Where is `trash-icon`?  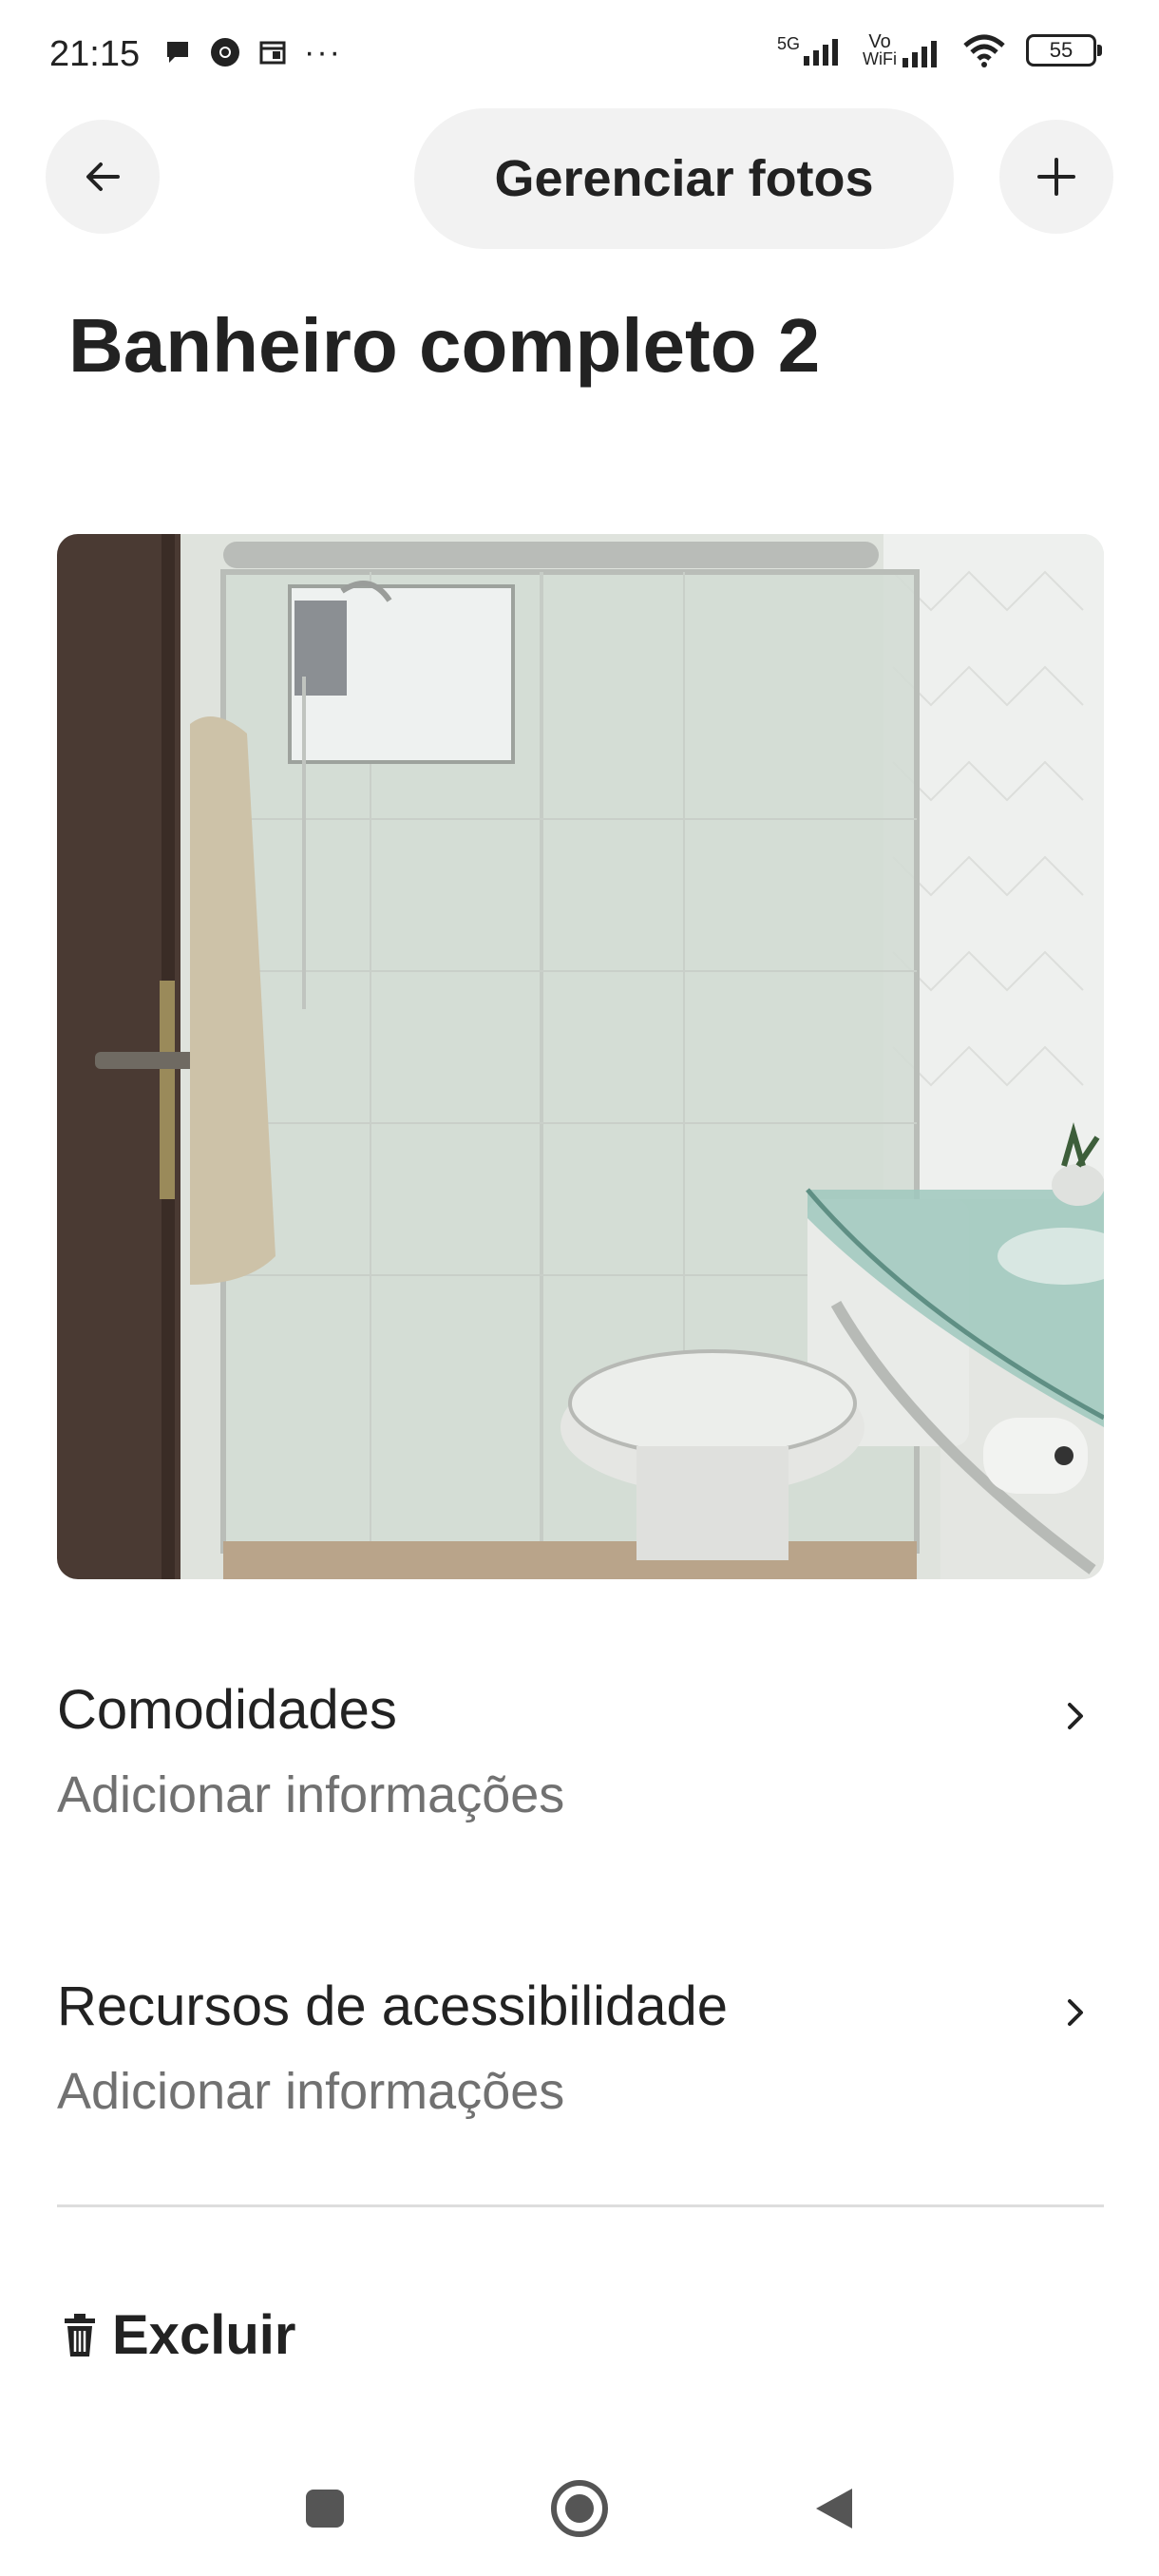 trash-icon is located at coordinates (80, 2335).